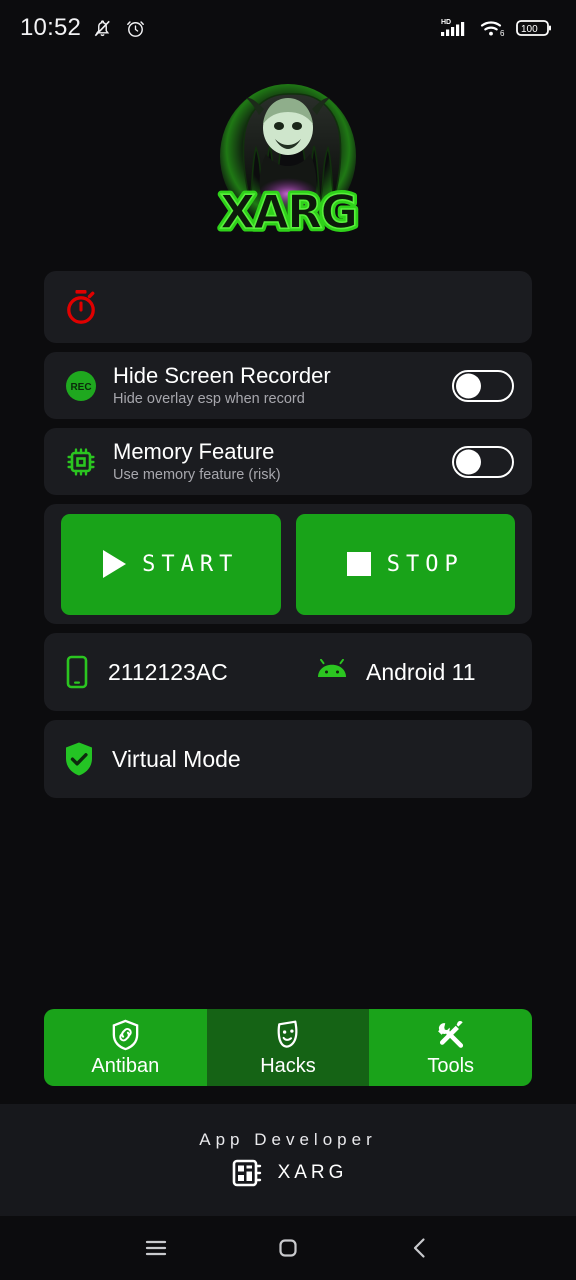 The height and width of the screenshot is (1280, 576). What do you see at coordinates (288, 307) in the screenshot?
I see `timer-card` at bounding box center [288, 307].